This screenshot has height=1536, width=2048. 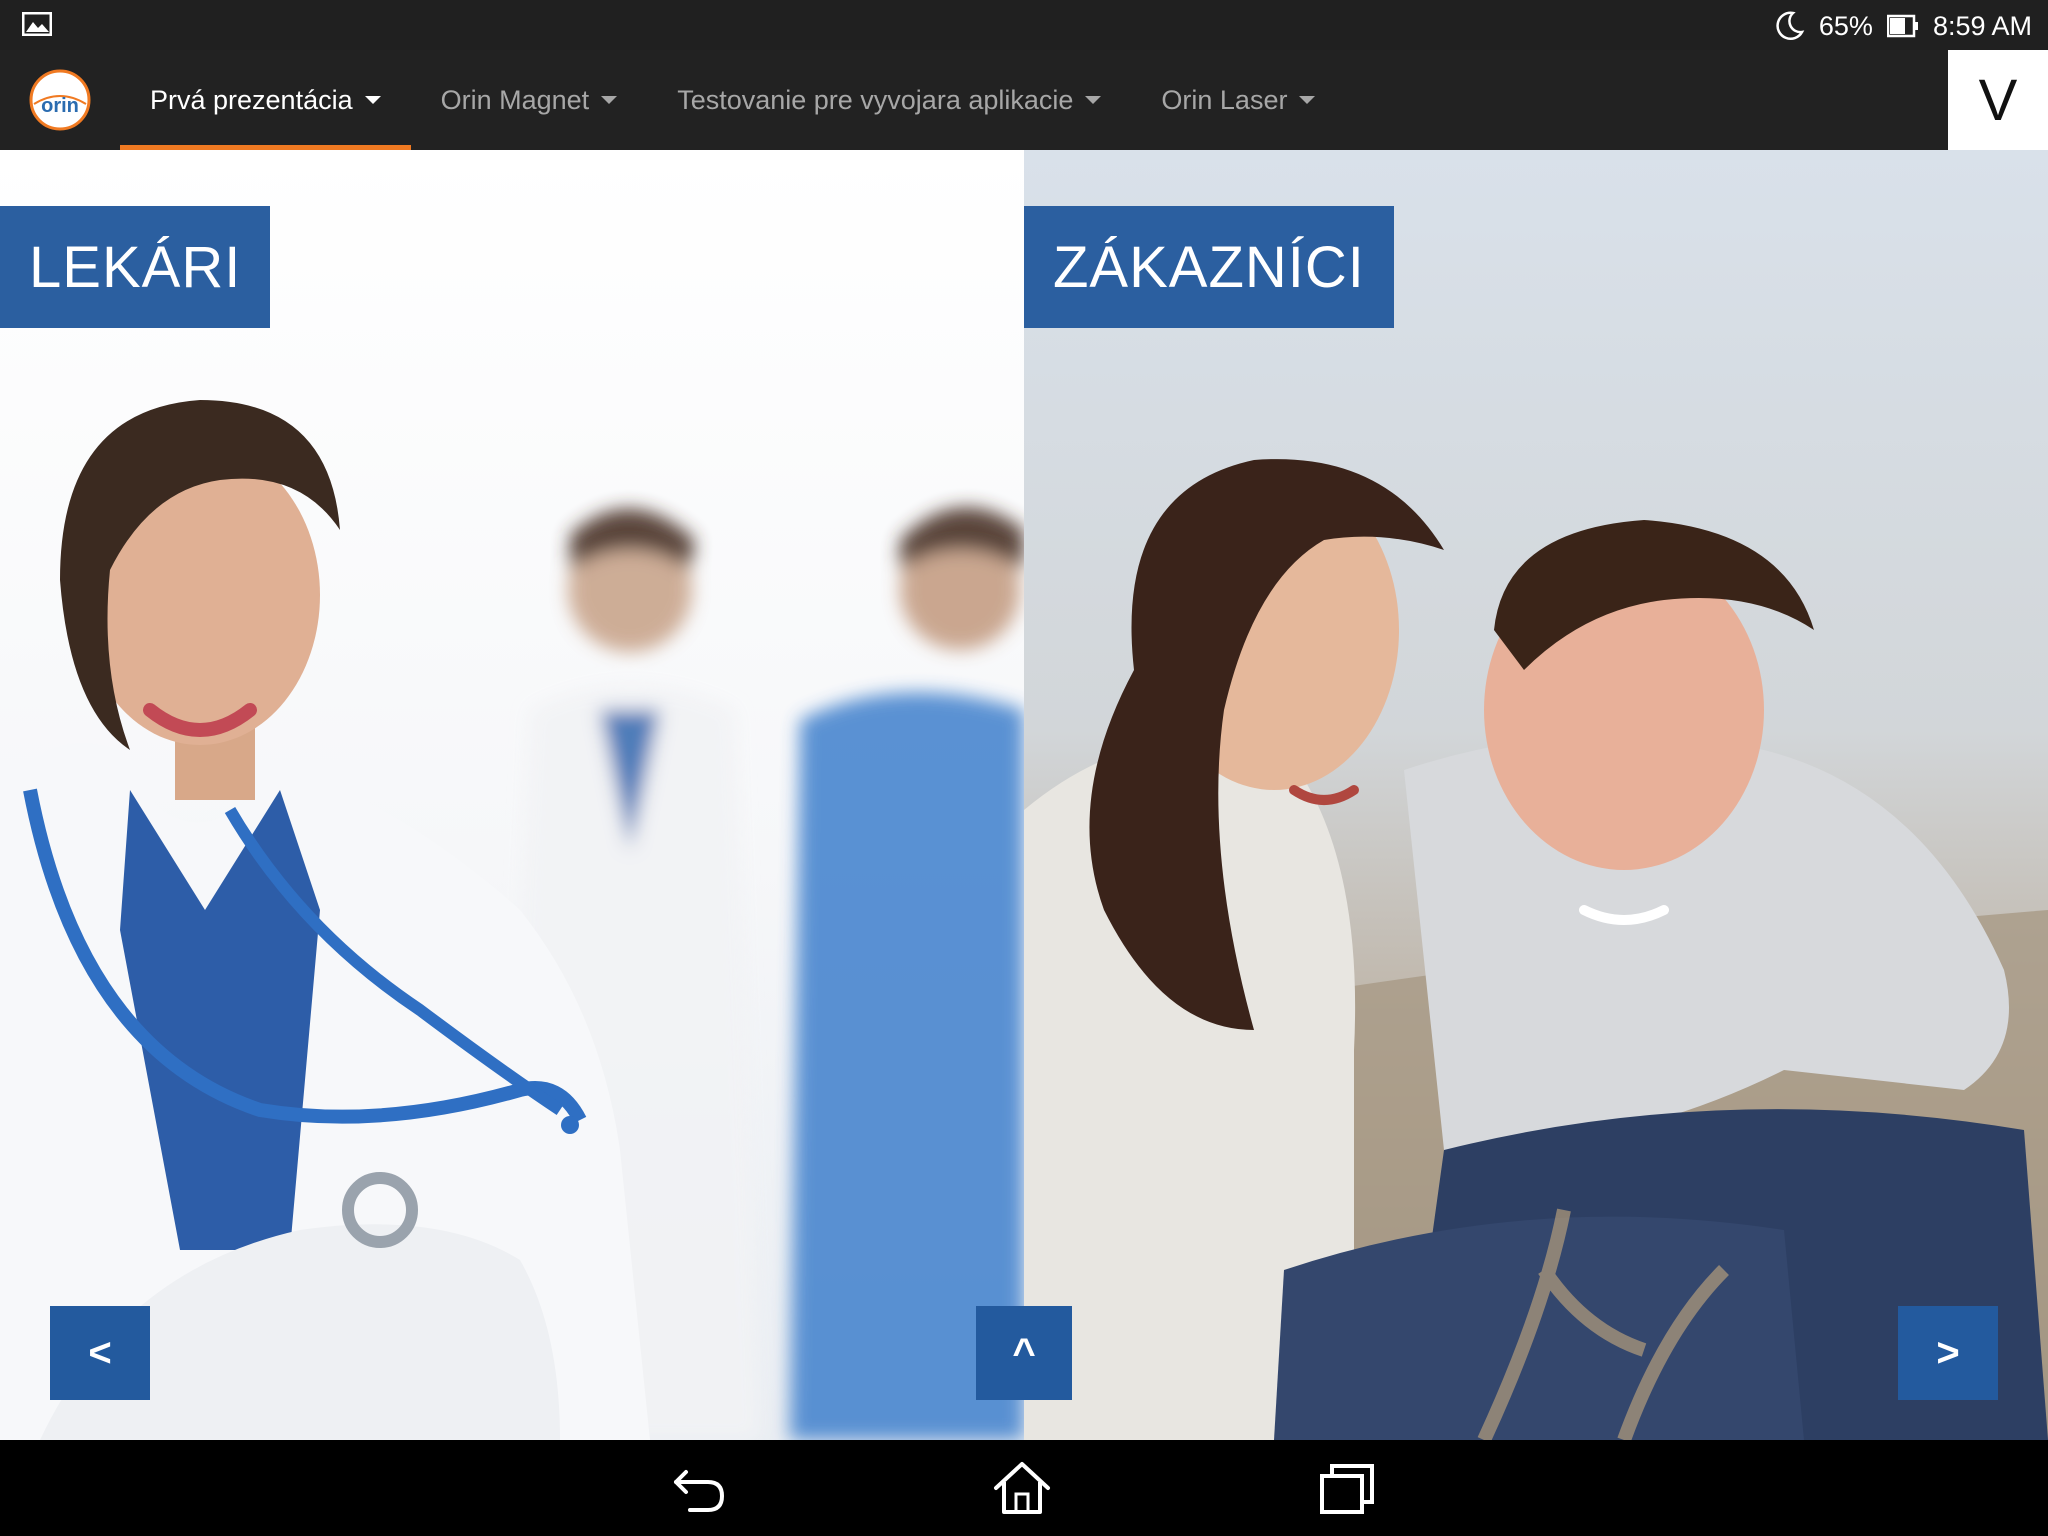 I want to click on orin-logo: orin, so click(x=60, y=100).